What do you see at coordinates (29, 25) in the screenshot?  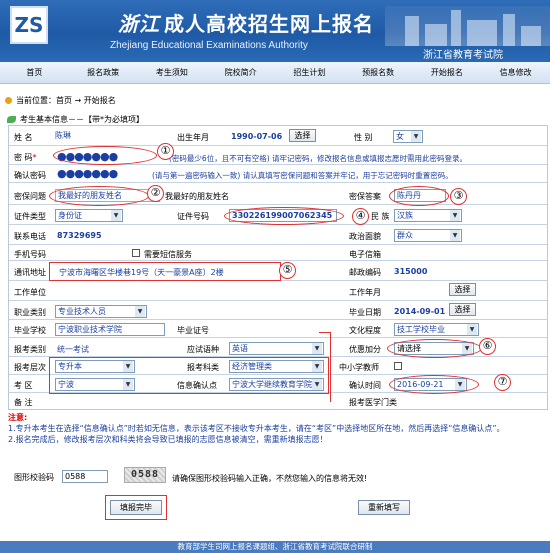 I see `exam-authority-logo: ZS` at bounding box center [29, 25].